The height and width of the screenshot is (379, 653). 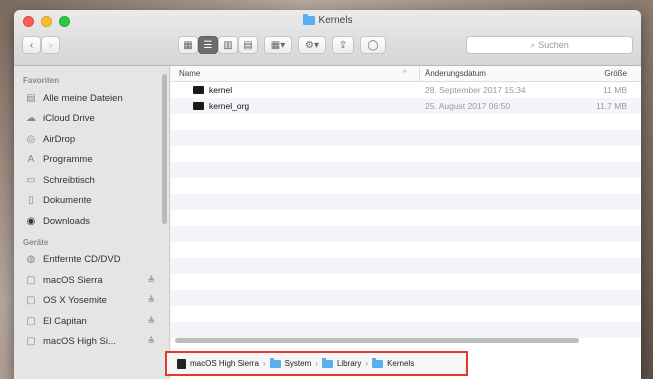 I want to click on file-size: 11,7 MB, so click(x=611, y=106).